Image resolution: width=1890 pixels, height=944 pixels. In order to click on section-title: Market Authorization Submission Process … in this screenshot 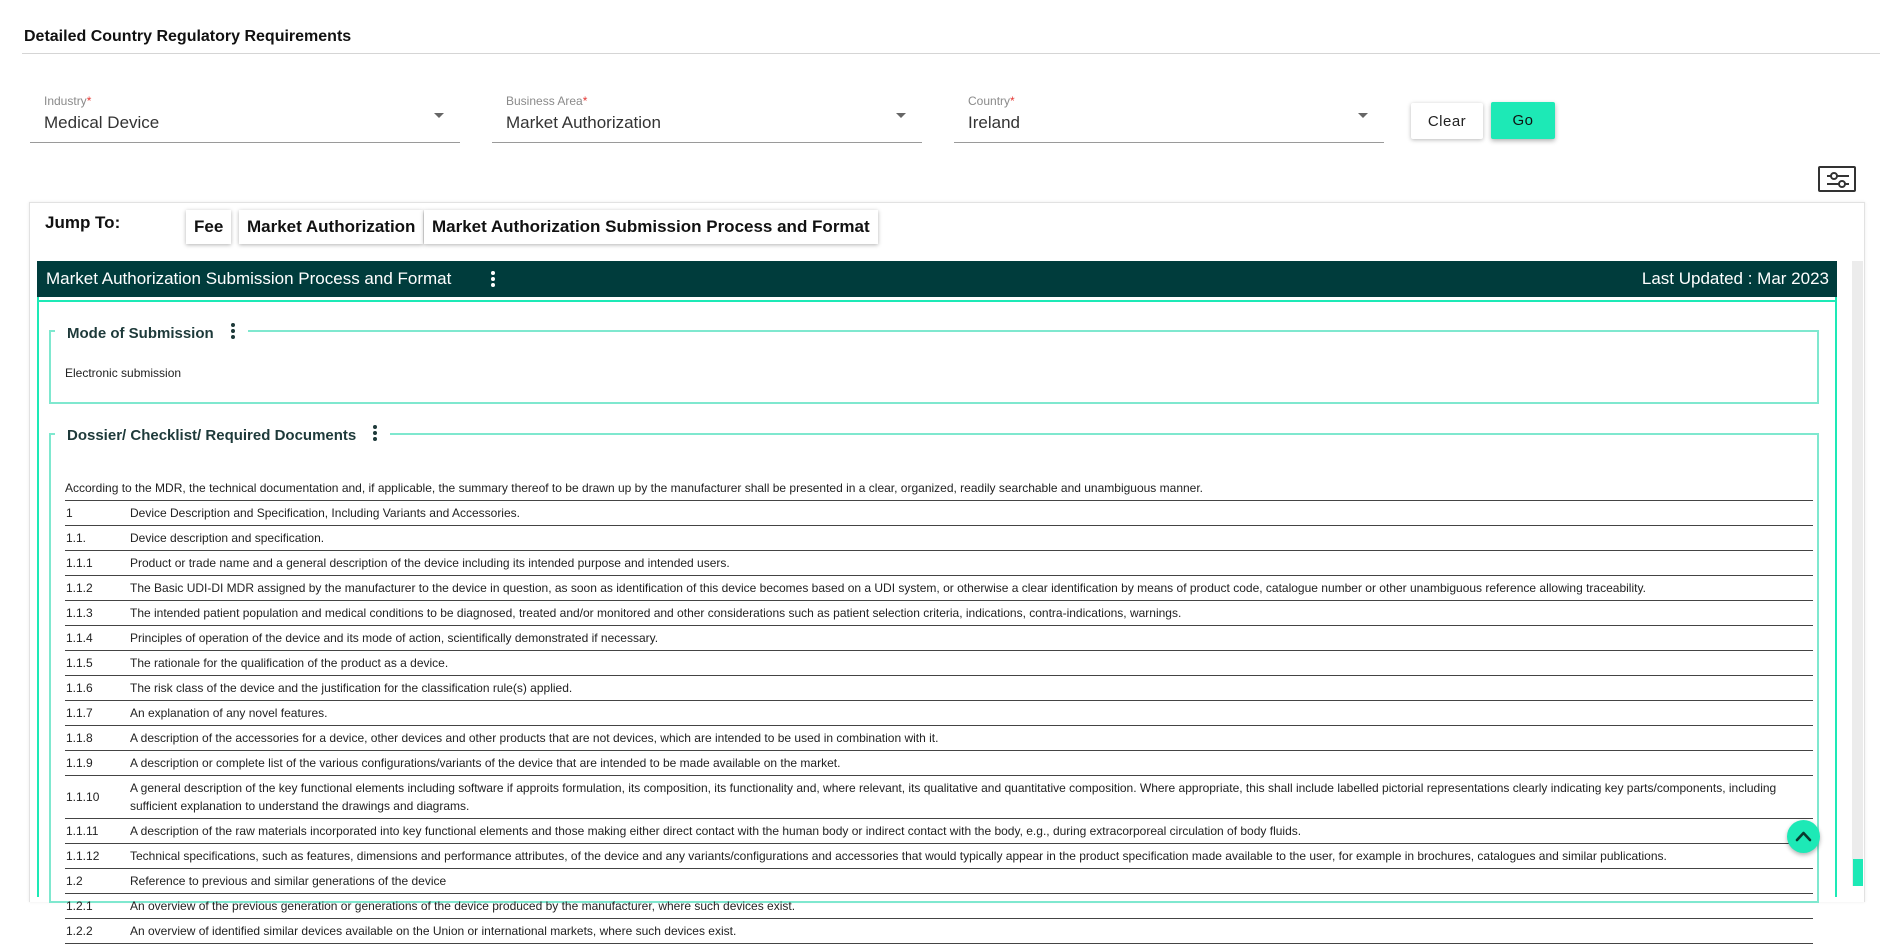, I will do `click(249, 278)`.